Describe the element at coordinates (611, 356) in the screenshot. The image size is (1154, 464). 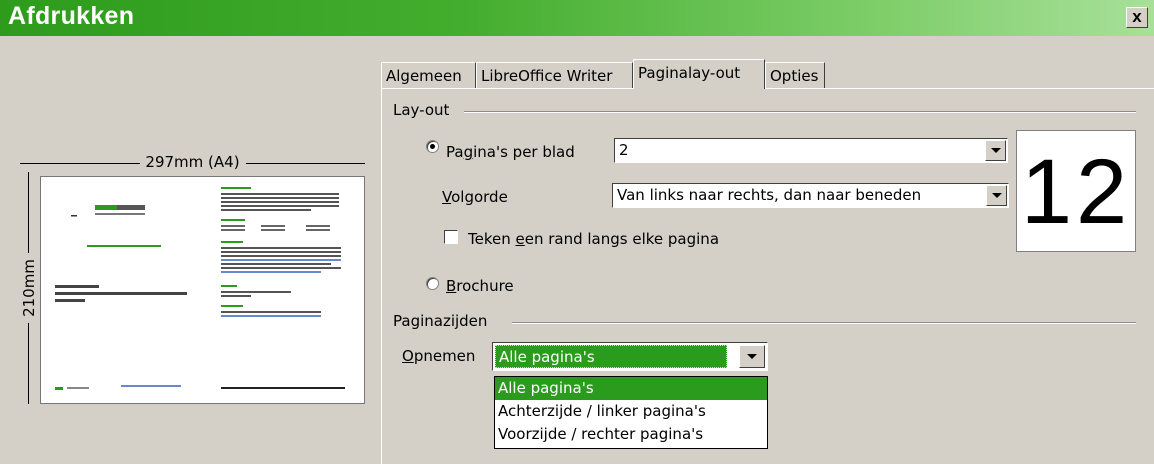
I see `include-selected-value: Alle pagina's` at that location.